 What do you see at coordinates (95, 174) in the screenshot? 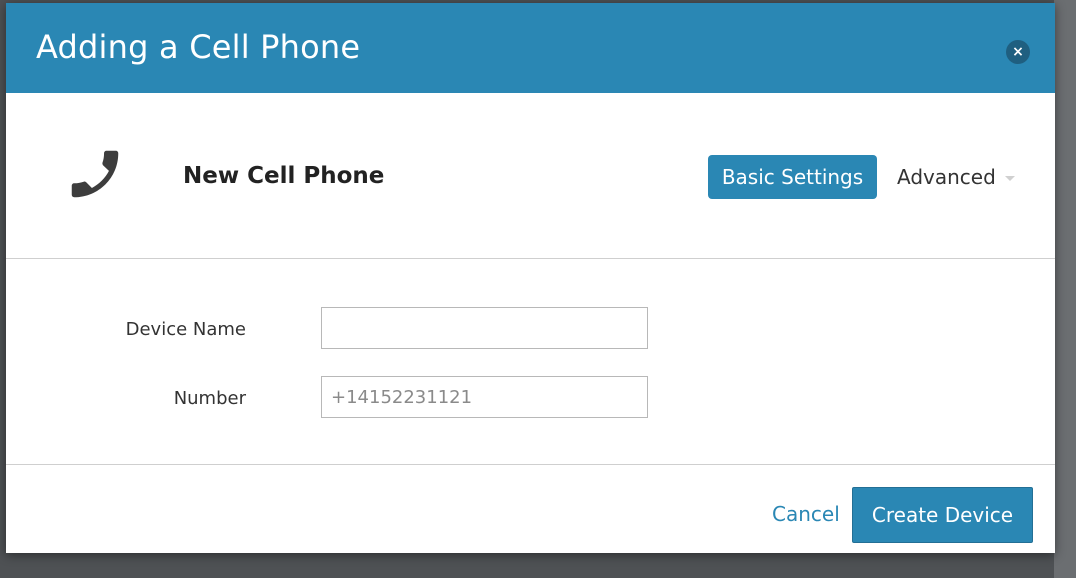
I see `phone-icon` at bounding box center [95, 174].